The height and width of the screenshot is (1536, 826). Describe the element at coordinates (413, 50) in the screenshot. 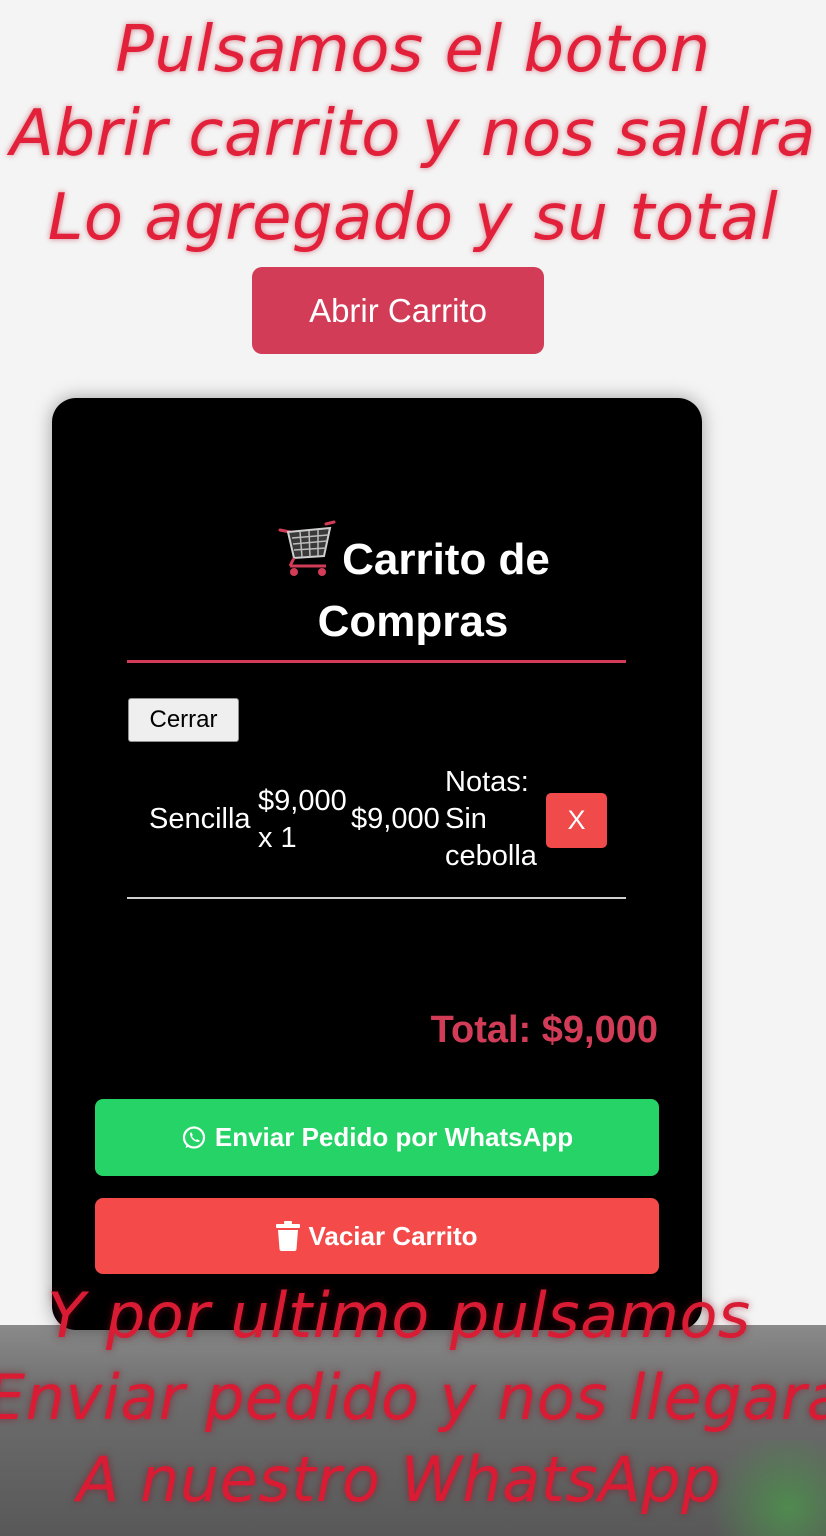

I see `caption-top-line-1: Pulsamos el boton` at that location.